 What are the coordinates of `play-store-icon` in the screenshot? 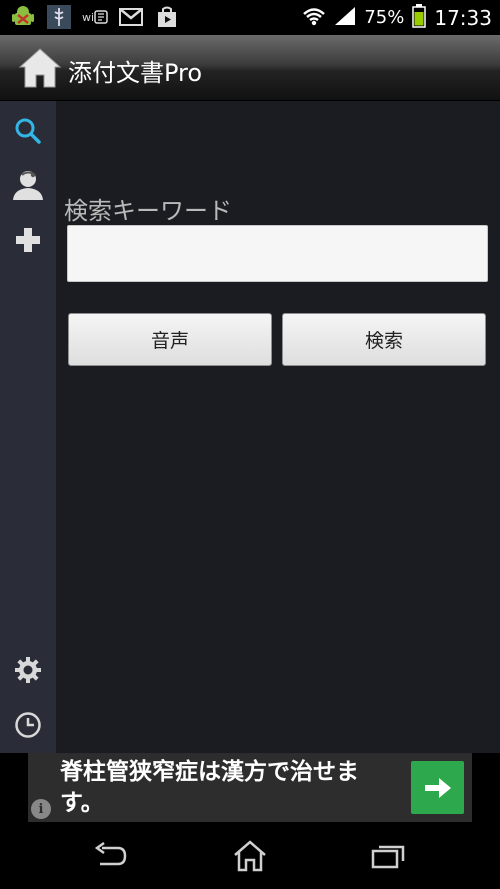 It's located at (167, 17).